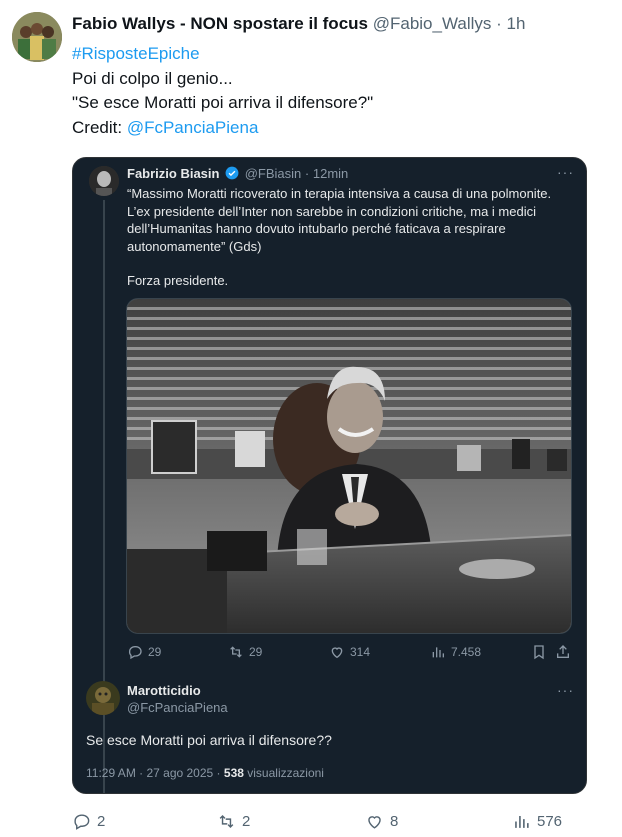 The image size is (622, 837). I want to click on quoted-like-button: 314, so click(349, 652).